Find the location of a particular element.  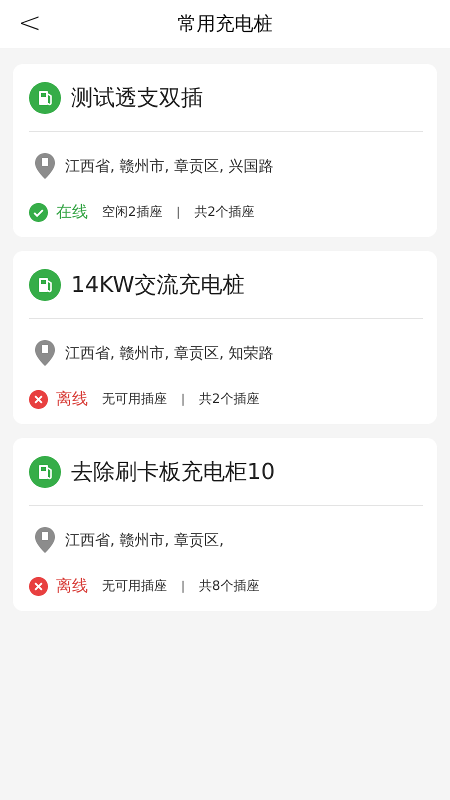

total-sockets: 共8个插座 is located at coordinates (229, 586).